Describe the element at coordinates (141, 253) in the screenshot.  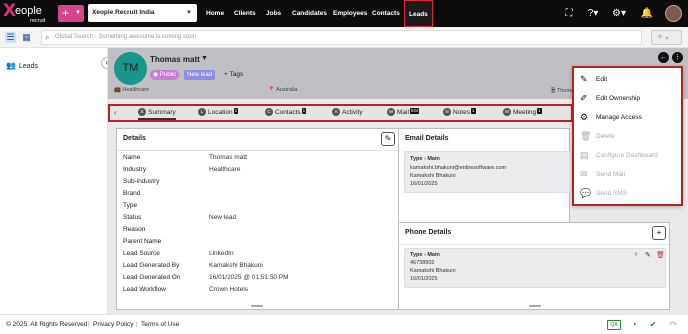
I see `detail-label: Lead Source` at that location.